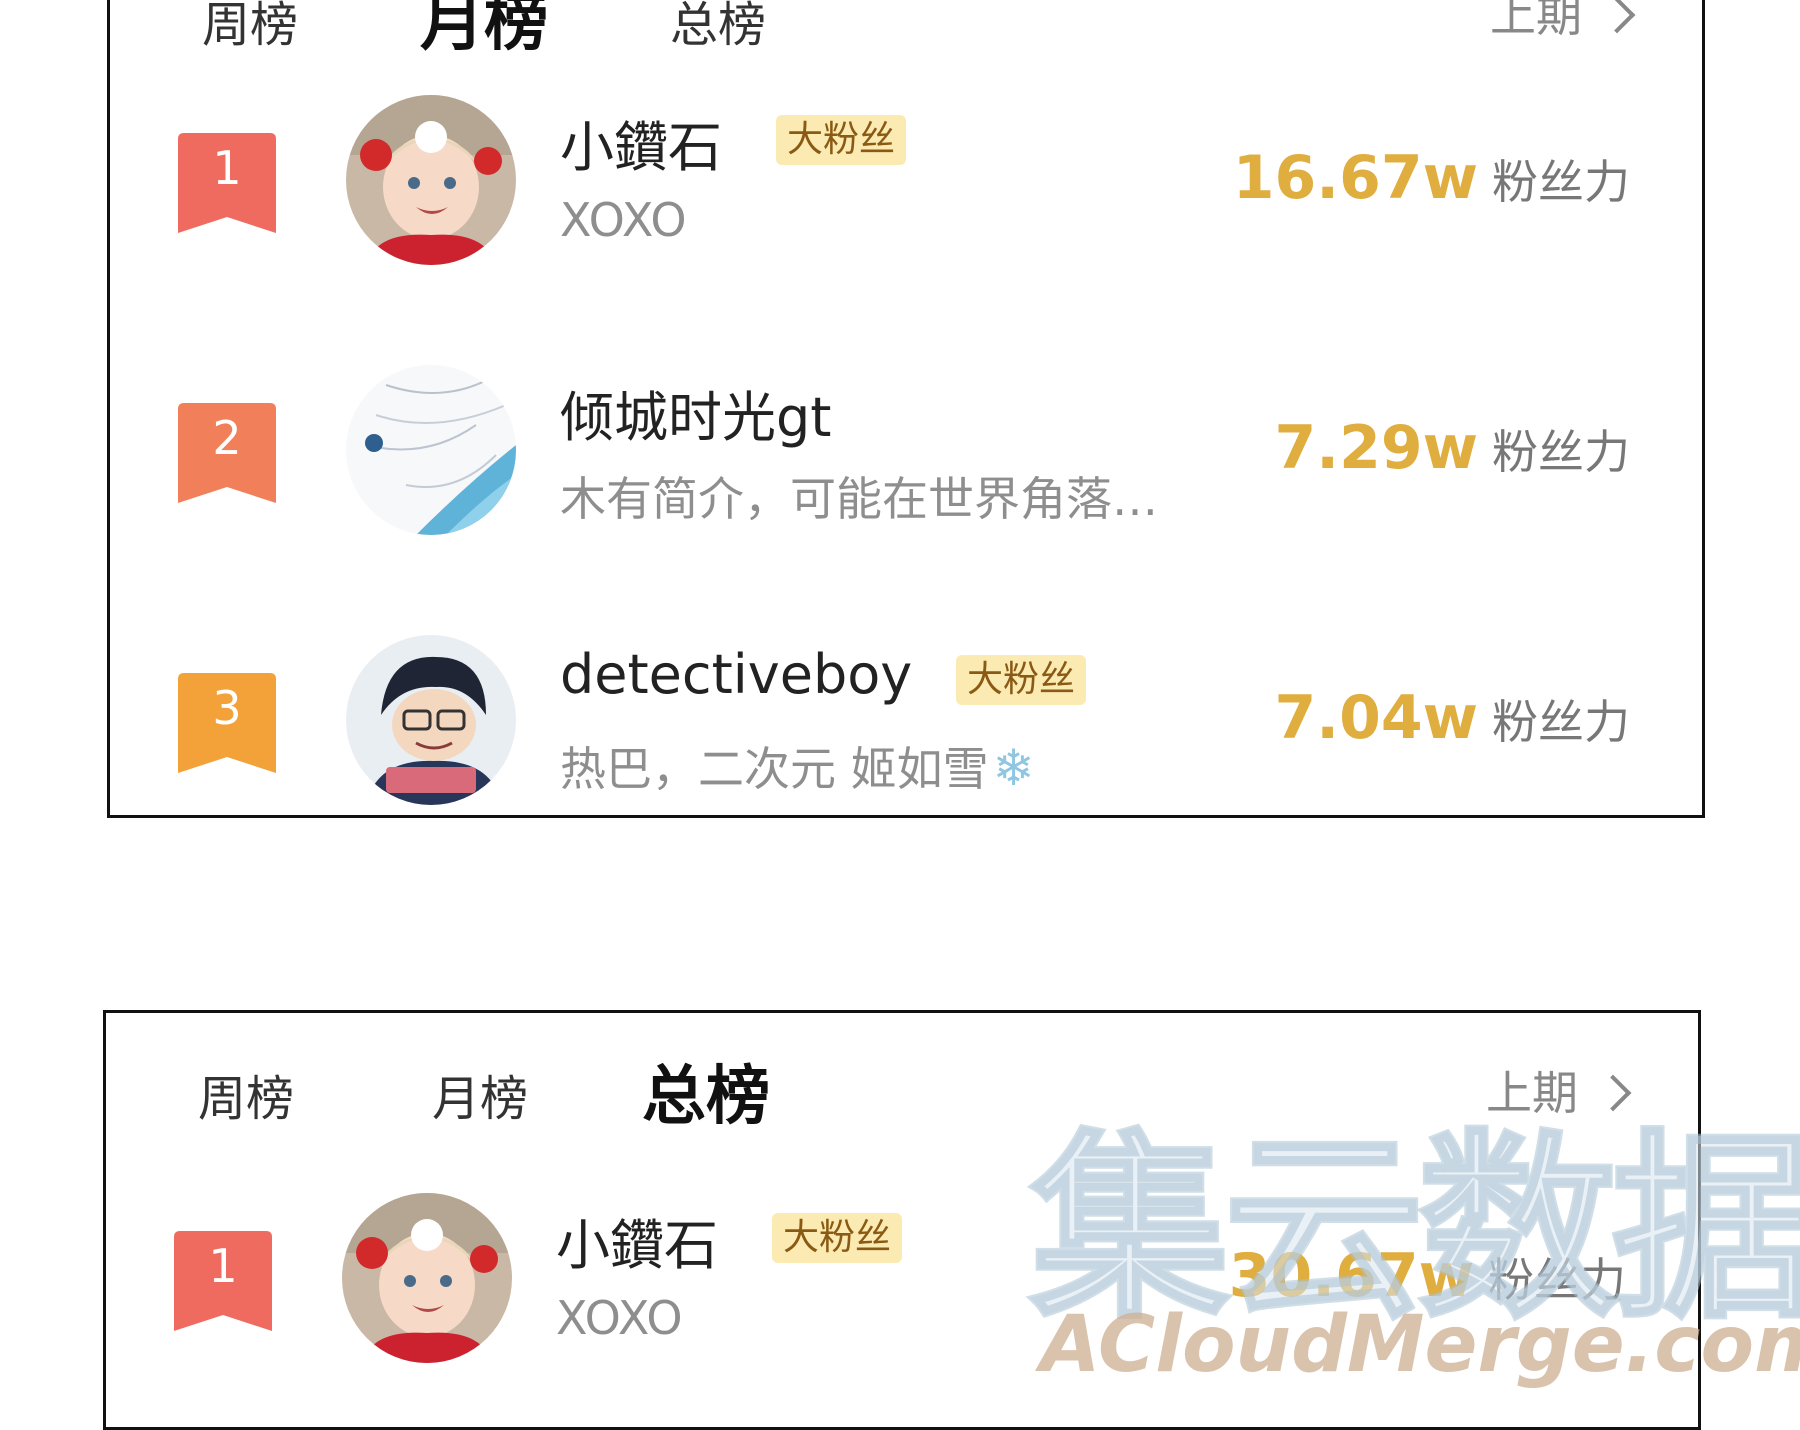 The image size is (1800, 1430). I want to click on user-bio-text: 热巴，二次元 姬如雪, so click(774, 769).